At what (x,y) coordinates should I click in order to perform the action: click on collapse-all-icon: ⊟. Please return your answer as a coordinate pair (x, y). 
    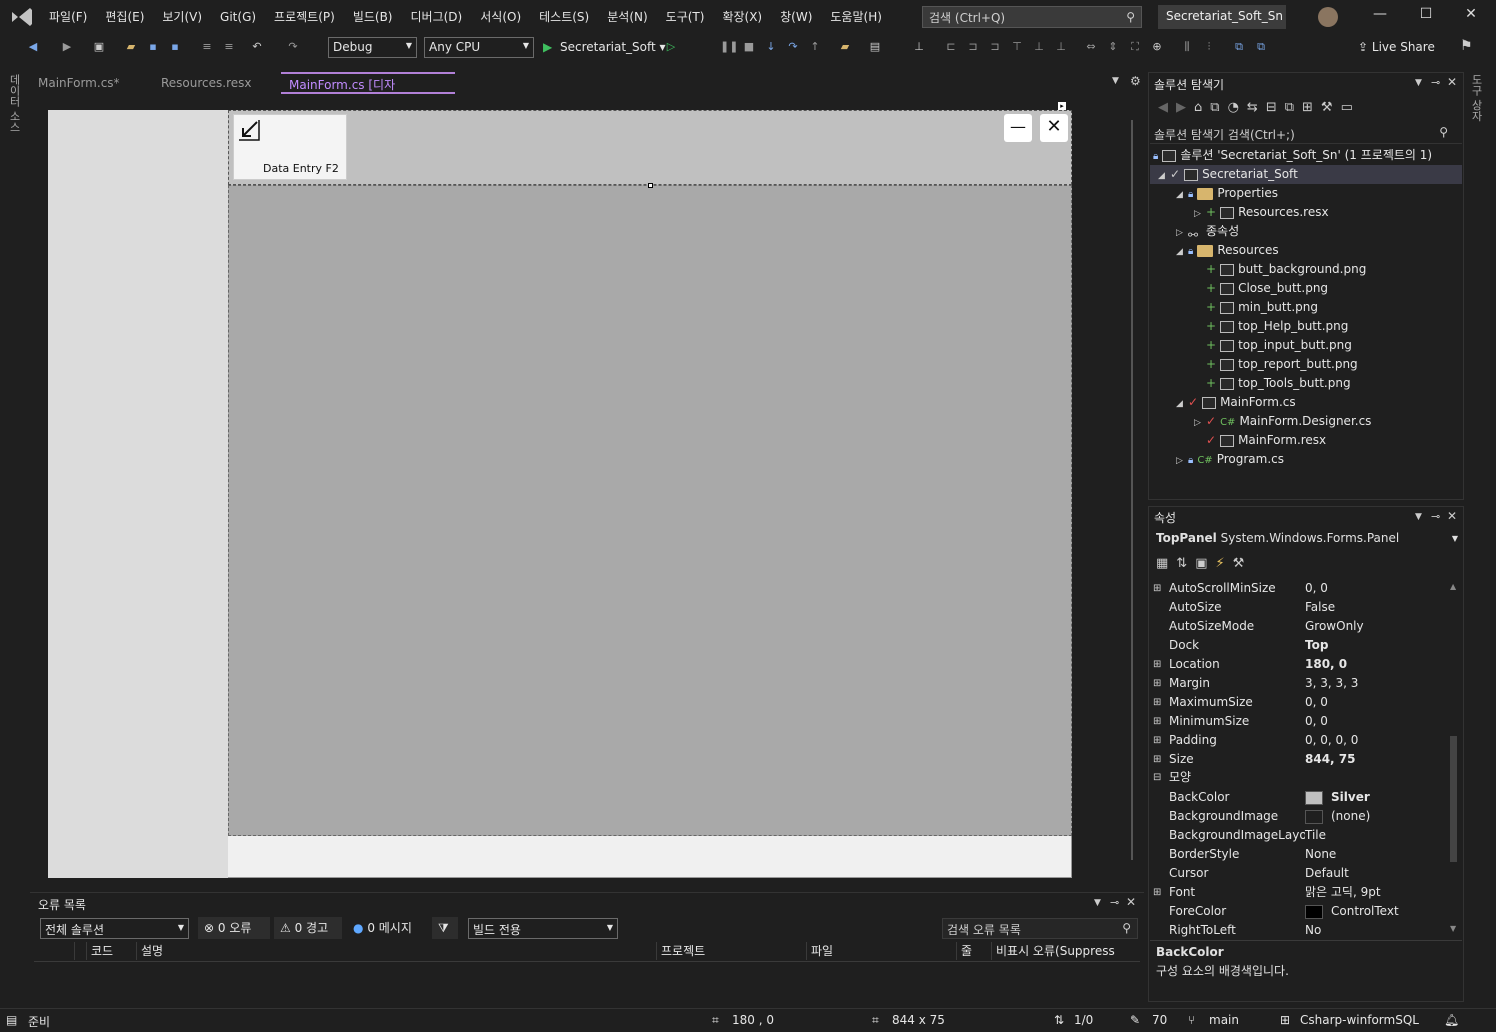
    Looking at the image, I should click on (1275, 107).